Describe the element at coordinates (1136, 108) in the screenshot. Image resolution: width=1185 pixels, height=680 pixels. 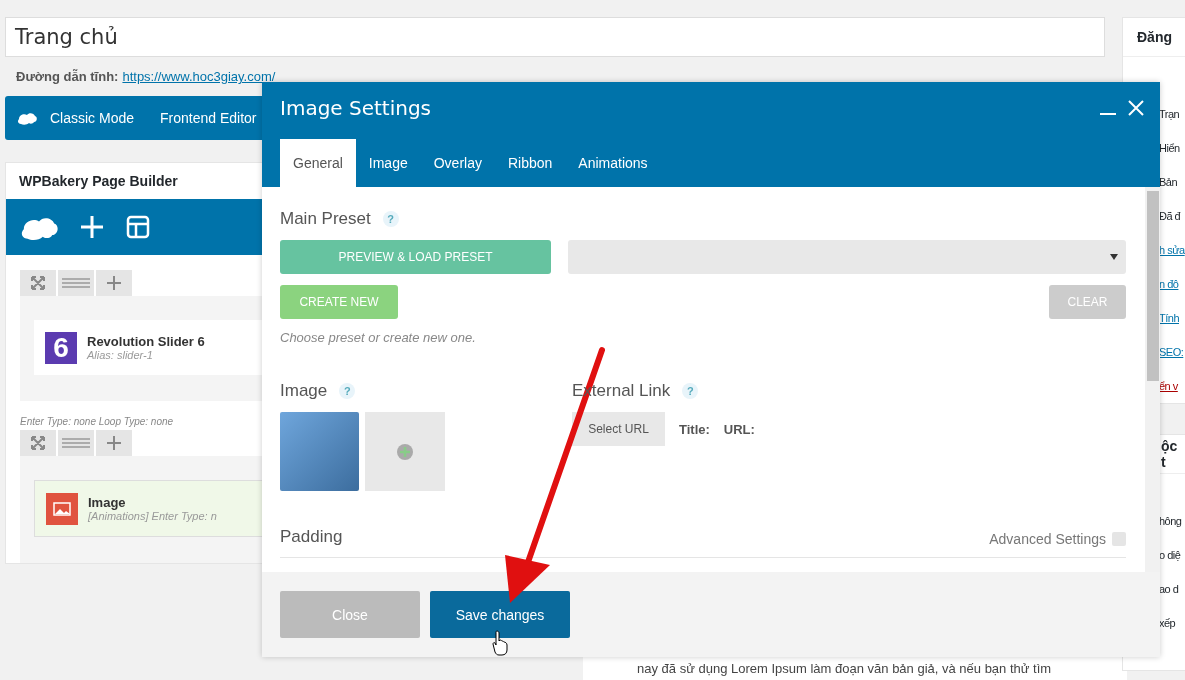
I see `close-icon` at that location.